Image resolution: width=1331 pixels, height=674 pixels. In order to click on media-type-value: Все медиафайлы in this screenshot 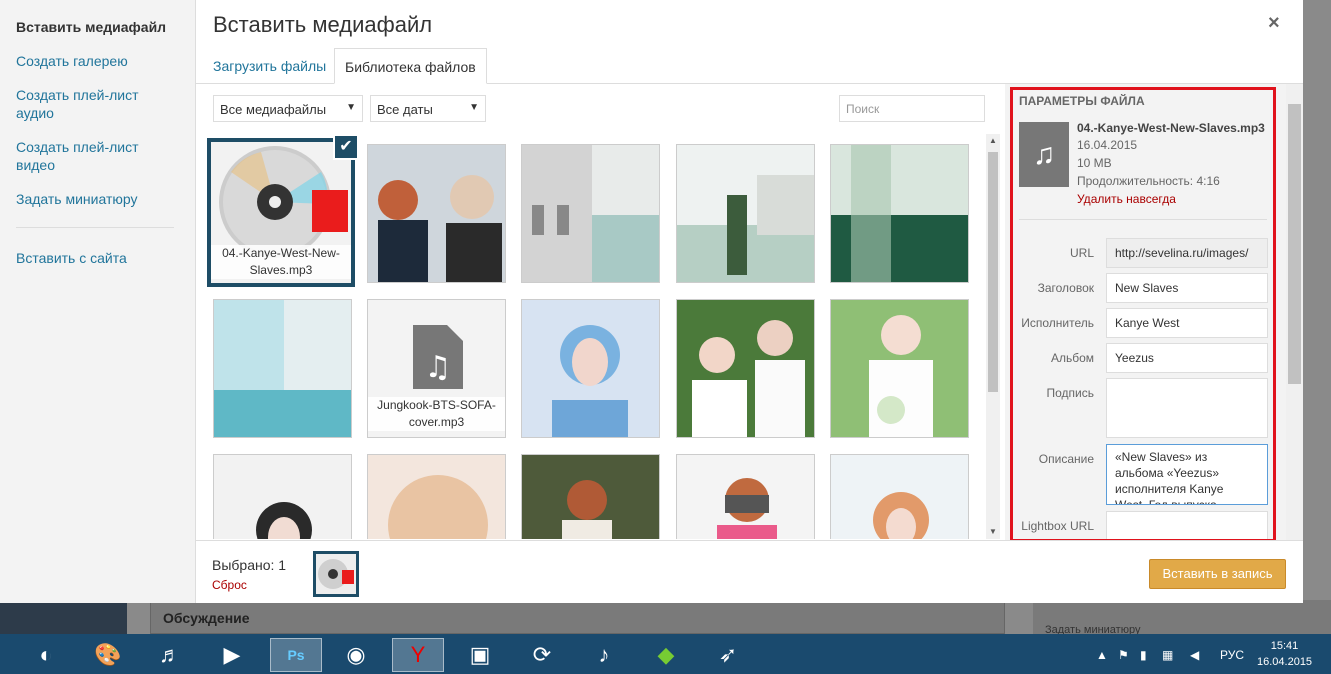, I will do `click(273, 109)`.